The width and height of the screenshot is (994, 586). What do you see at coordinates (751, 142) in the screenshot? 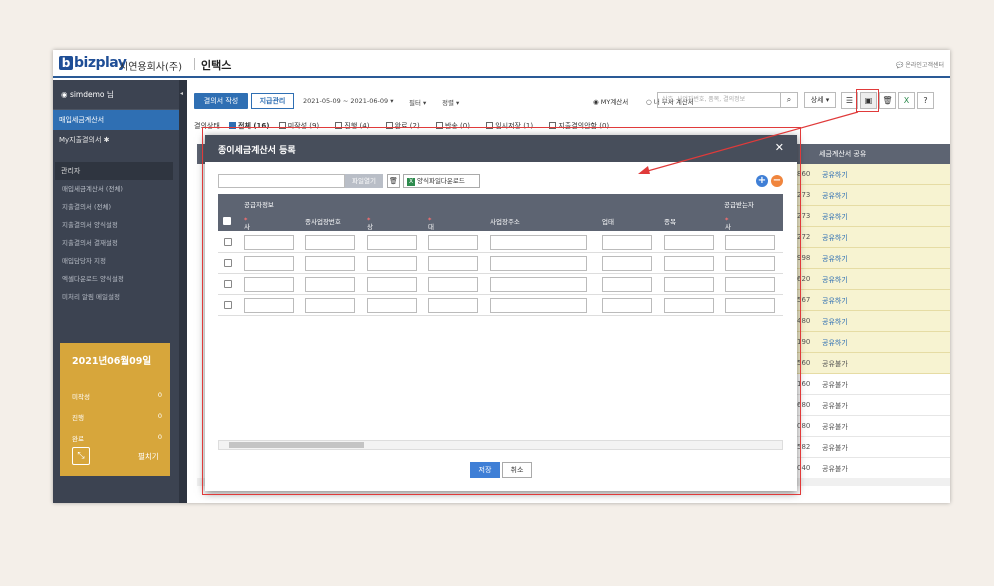
I see `arrow-line` at bounding box center [751, 142].